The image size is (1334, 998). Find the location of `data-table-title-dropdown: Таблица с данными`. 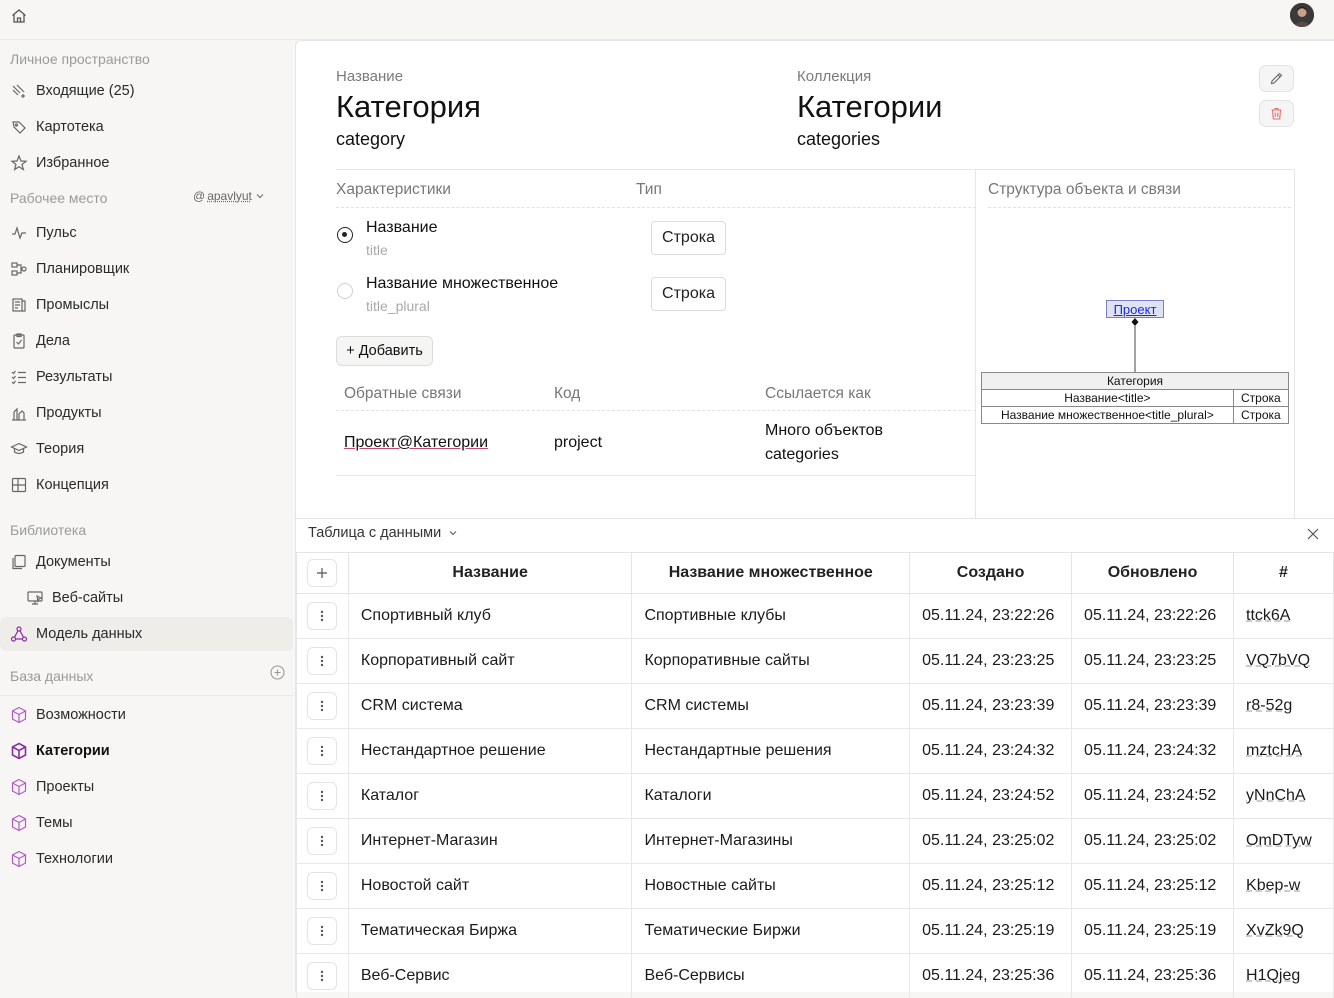

data-table-title-dropdown: Таблица с данными is located at coordinates (383, 533).